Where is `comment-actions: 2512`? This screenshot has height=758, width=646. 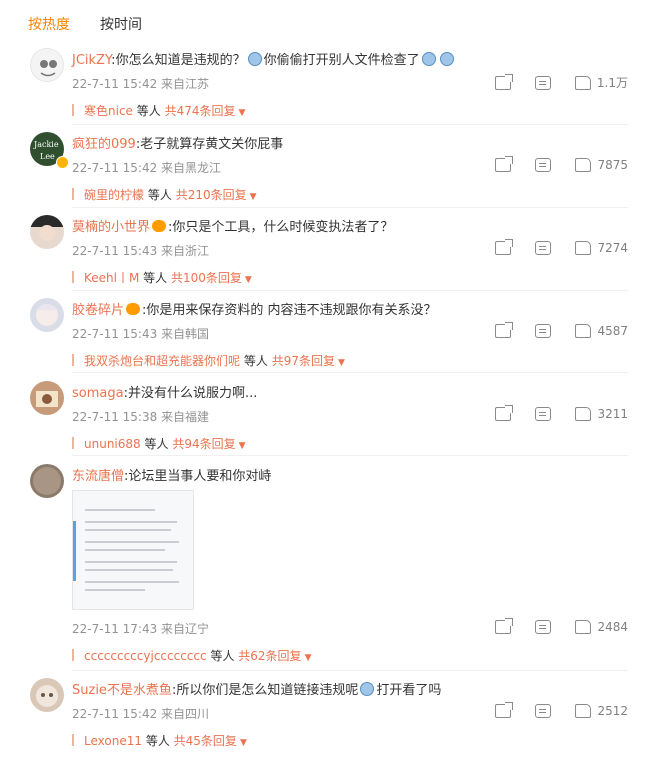
comment-actions: 2512 is located at coordinates (549, 710).